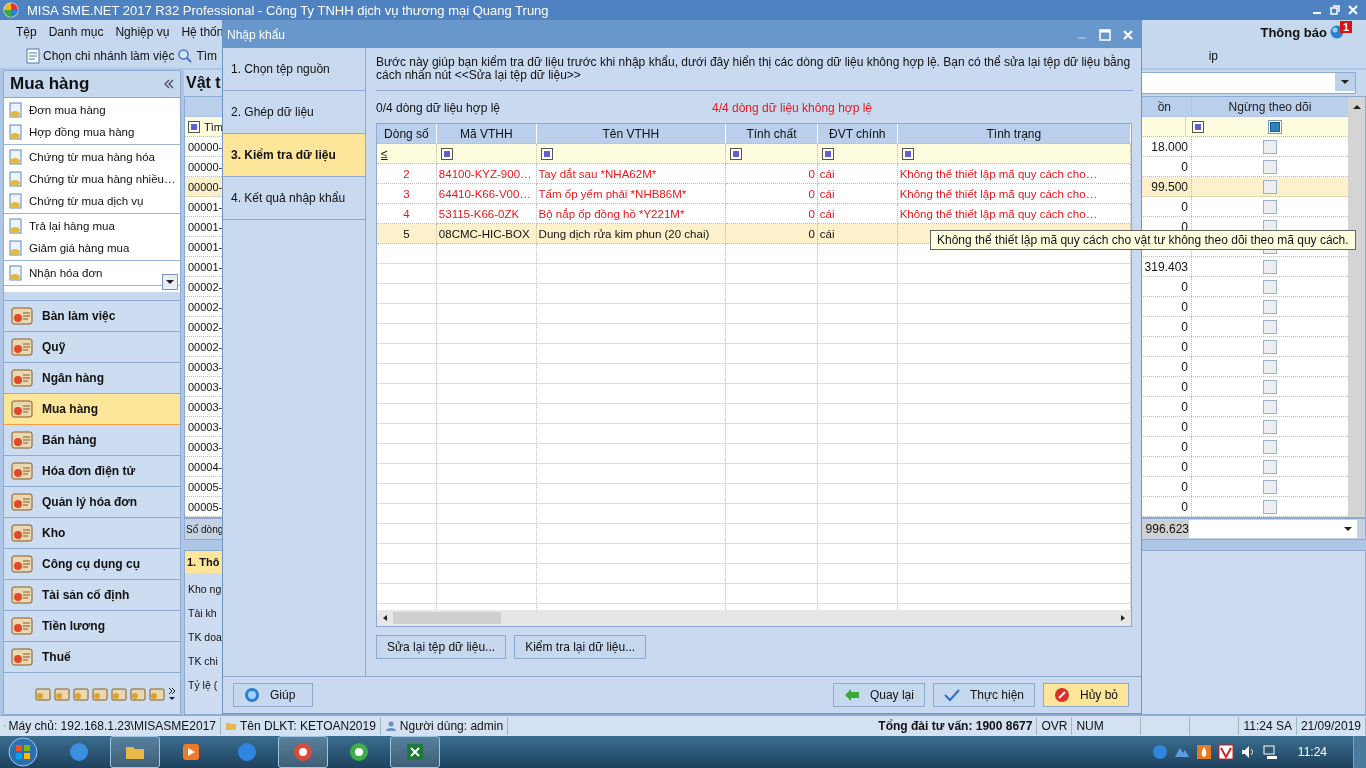  I want to click on flame-tray-icon, so click(1203, 752).